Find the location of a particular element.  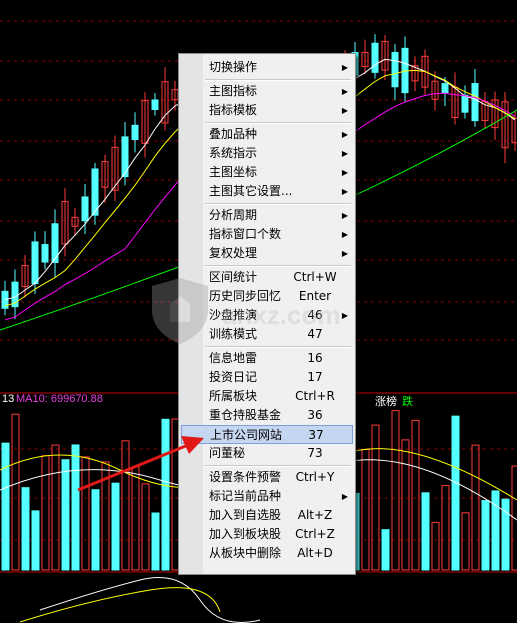

menu-item: 上市公司网站 37 is located at coordinates (267, 434).